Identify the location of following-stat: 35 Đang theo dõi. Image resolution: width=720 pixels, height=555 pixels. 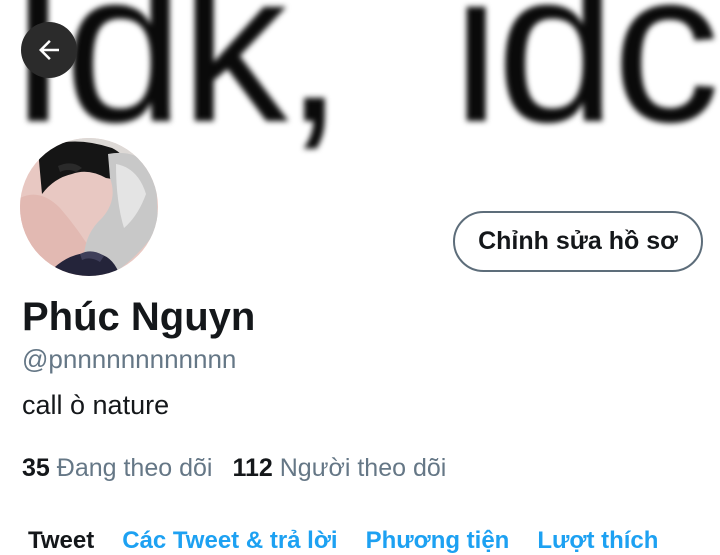
(117, 468).